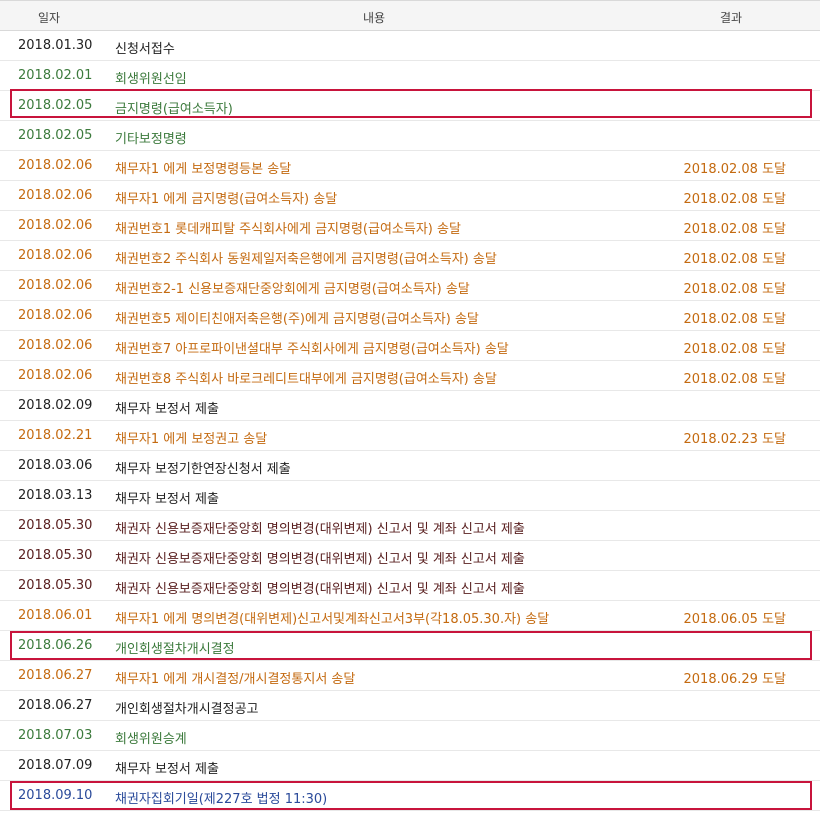 The image size is (820, 819). Describe the element at coordinates (306, 259) in the screenshot. I see `row-content: 채권번호2 주식회사 동원제일저축은행에게 금지명령(급여소득자) 송달` at that location.